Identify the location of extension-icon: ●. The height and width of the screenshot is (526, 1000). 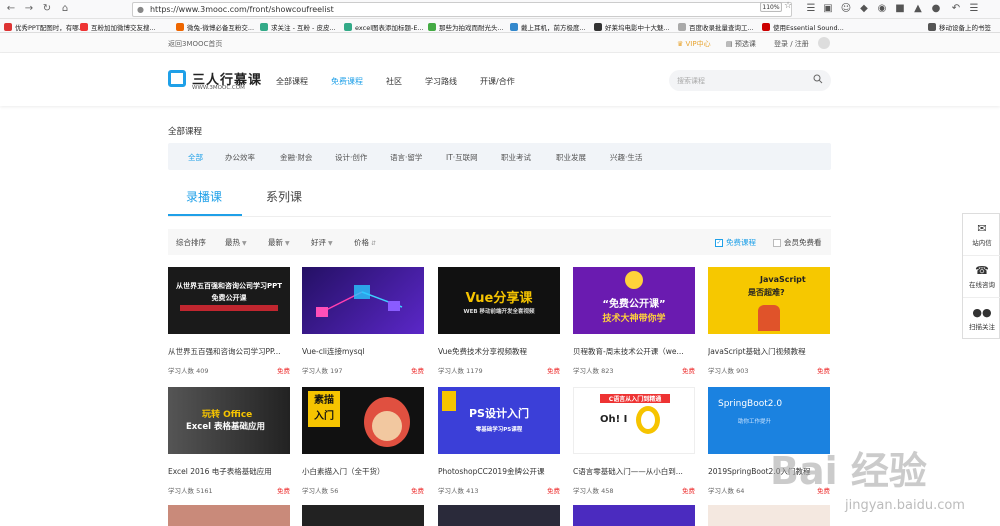
(936, 8).